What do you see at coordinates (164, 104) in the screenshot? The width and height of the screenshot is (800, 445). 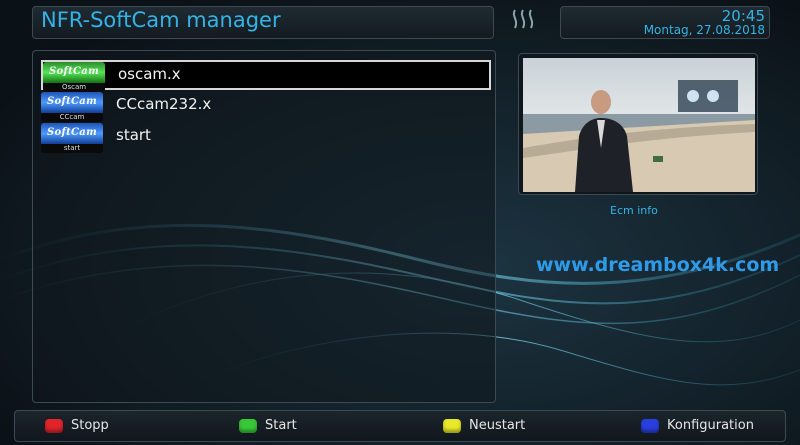 I see `list-item-label: CCcam232.x` at bounding box center [164, 104].